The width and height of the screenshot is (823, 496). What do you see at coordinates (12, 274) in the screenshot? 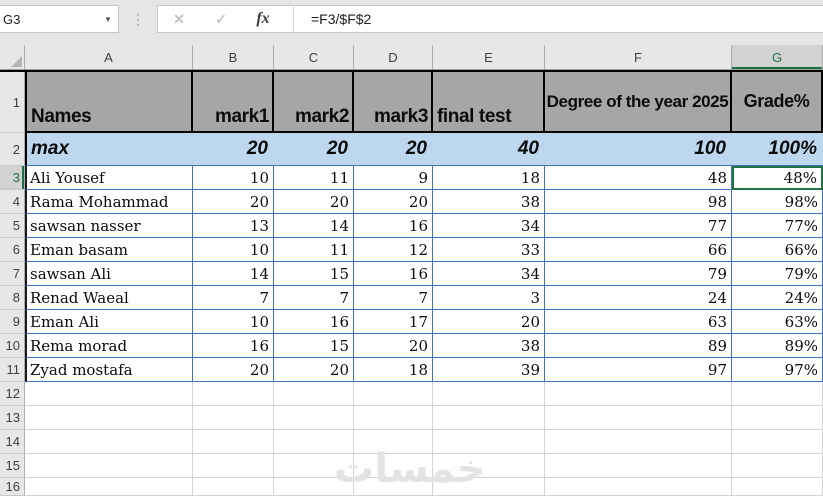
I see `row-header: 7` at bounding box center [12, 274].